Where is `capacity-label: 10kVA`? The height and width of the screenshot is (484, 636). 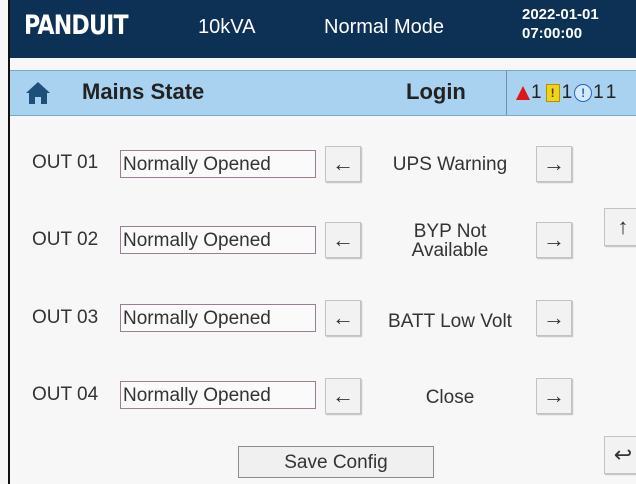 capacity-label: 10kVA is located at coordinates (227, 27).